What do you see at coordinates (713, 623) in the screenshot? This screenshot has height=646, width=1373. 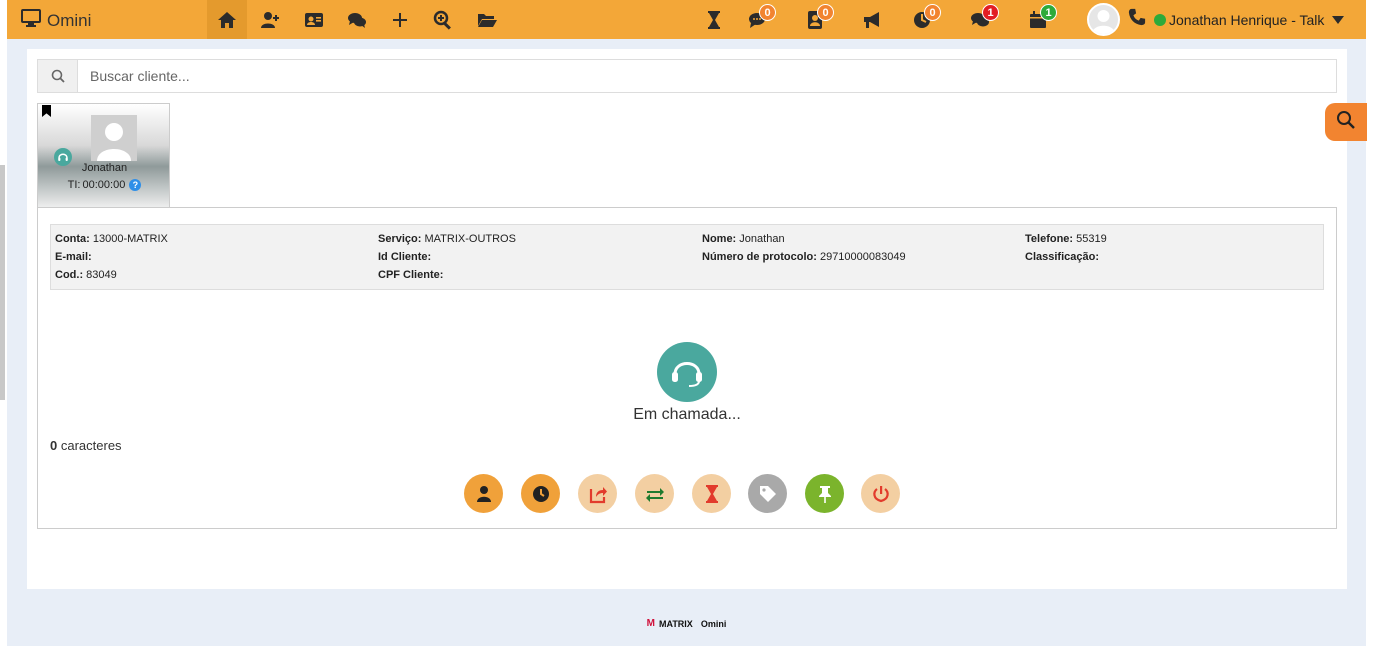 I see `footer-product: Omini` at bounding box center [713, 623].